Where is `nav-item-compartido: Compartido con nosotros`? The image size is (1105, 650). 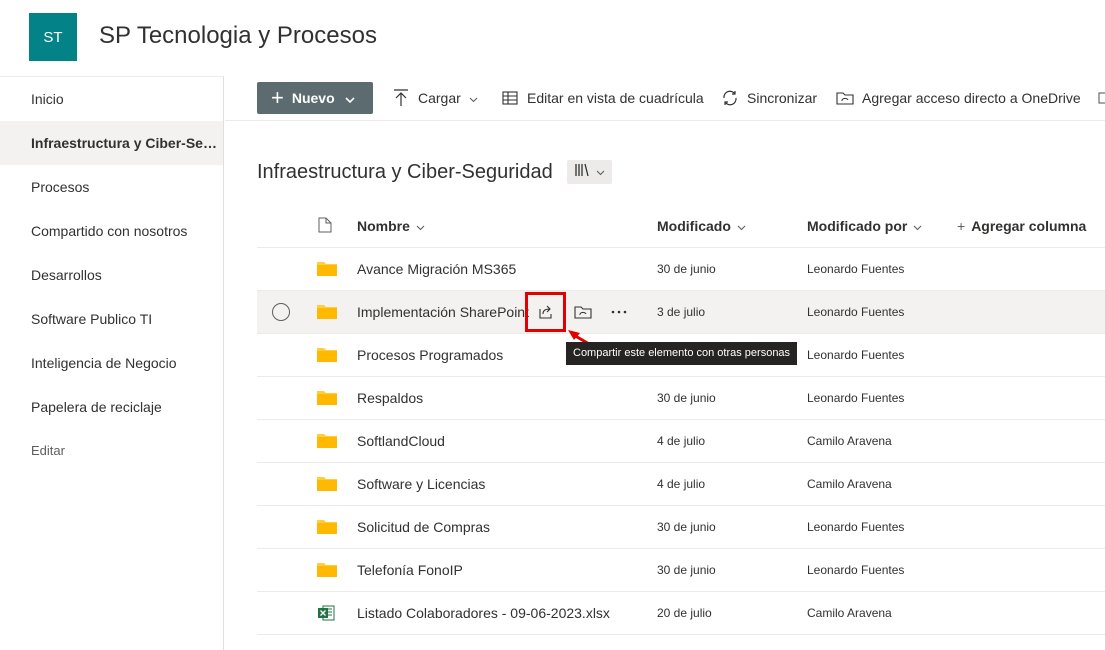
nav-item-compartido: Compartido con nosotros is located at coordinates (111, 231).